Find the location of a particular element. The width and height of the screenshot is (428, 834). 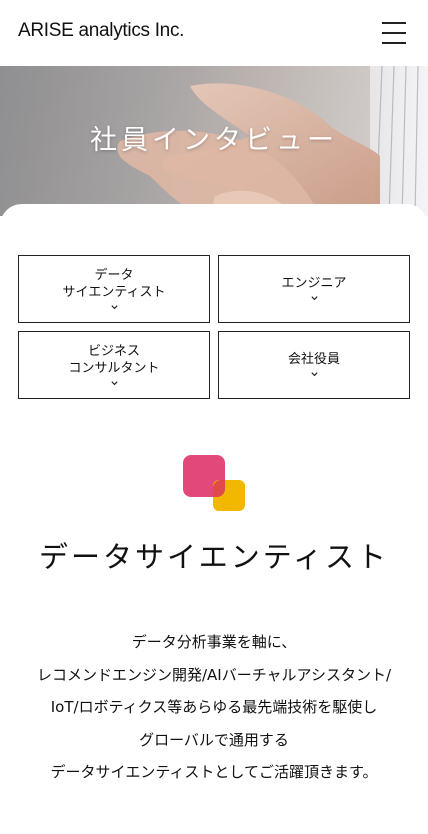

tab-label: 会社役員 is located at coordinates (313, 359).